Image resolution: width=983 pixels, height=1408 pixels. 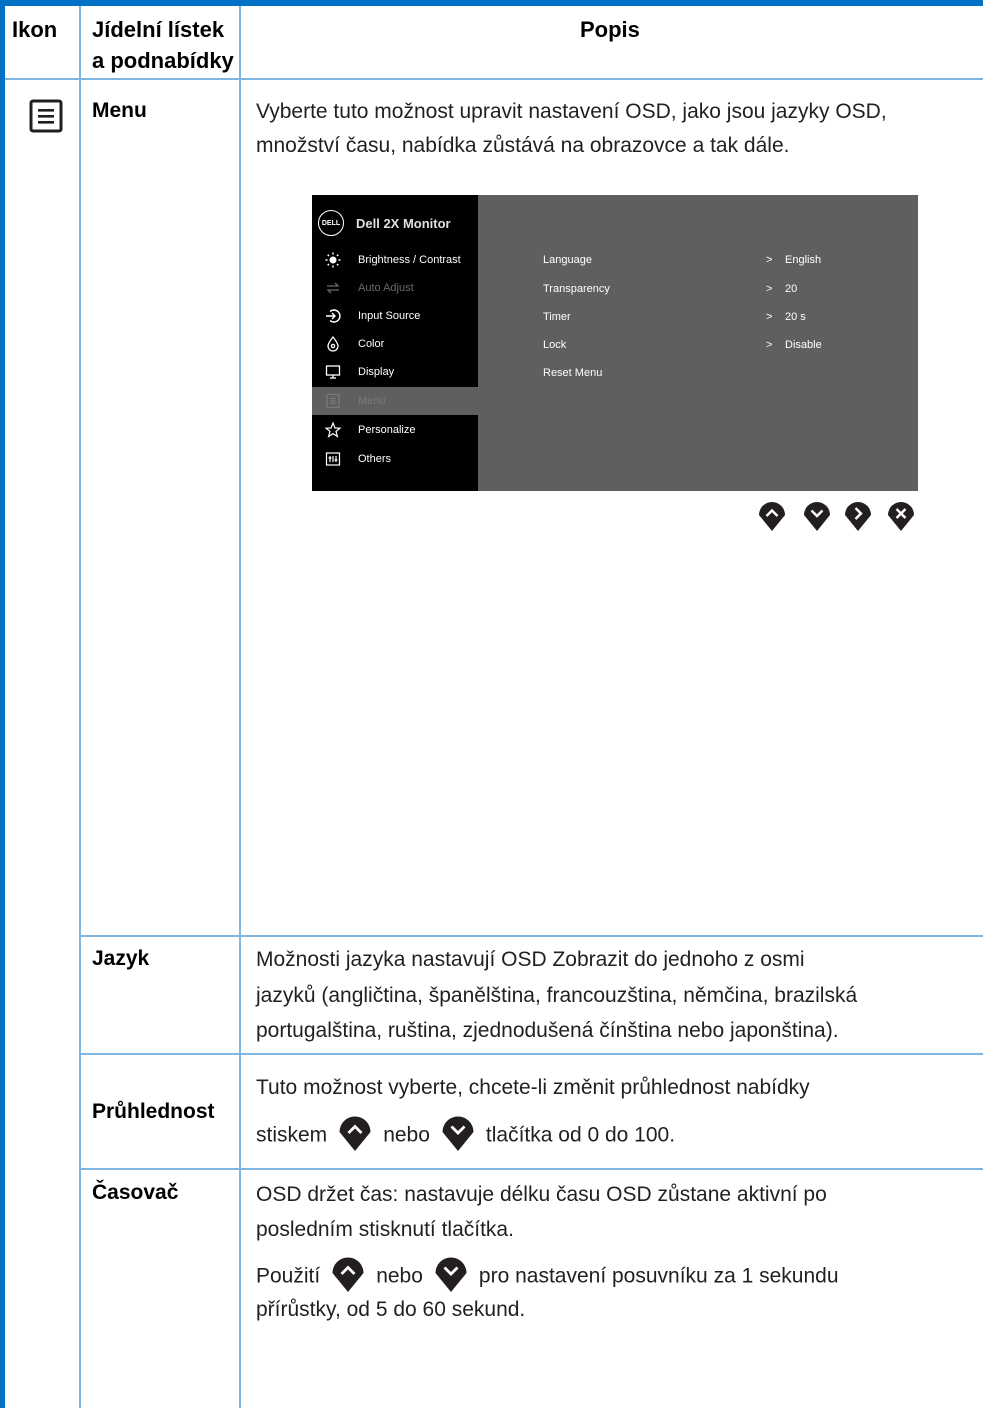 I want to click on osd-item-personalize: Personalize, so click(x=395, y=430).